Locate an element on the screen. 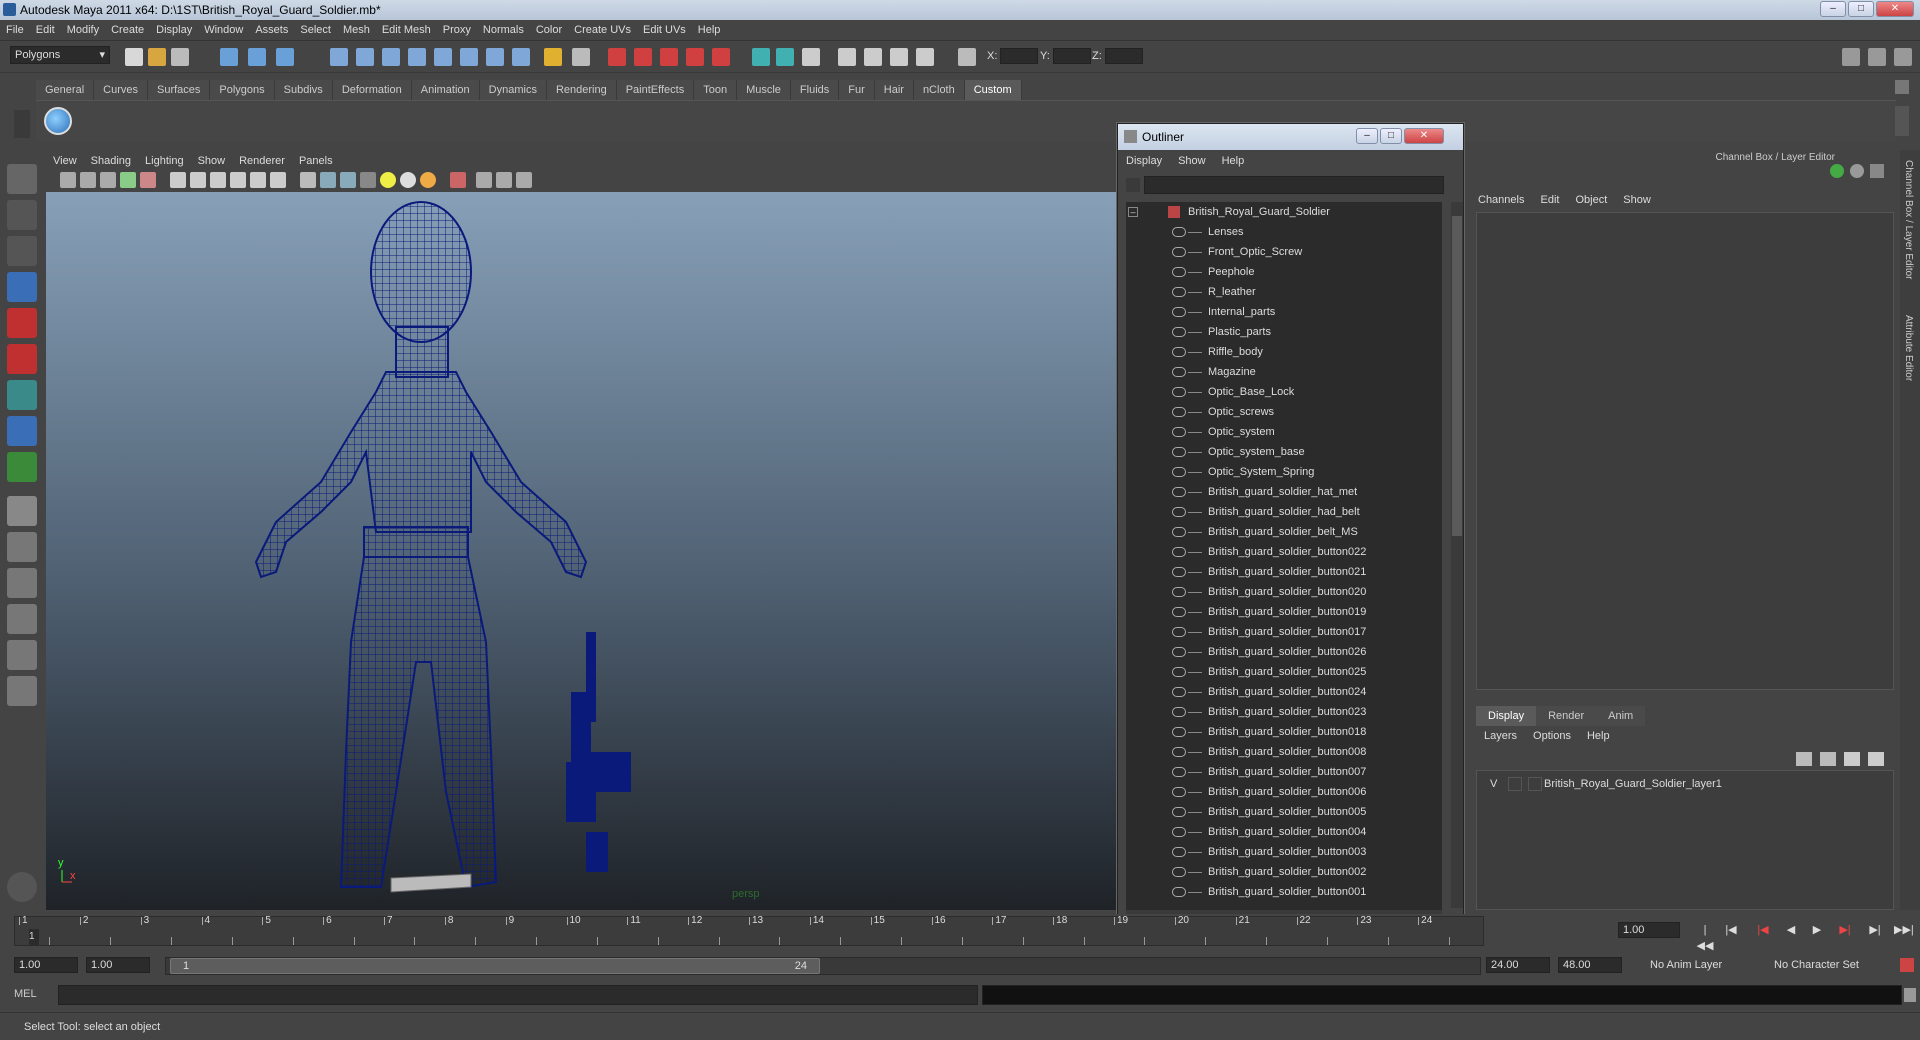  outliner-item: British_guard_soldier_button002 is located at coordinates (1284, 872).